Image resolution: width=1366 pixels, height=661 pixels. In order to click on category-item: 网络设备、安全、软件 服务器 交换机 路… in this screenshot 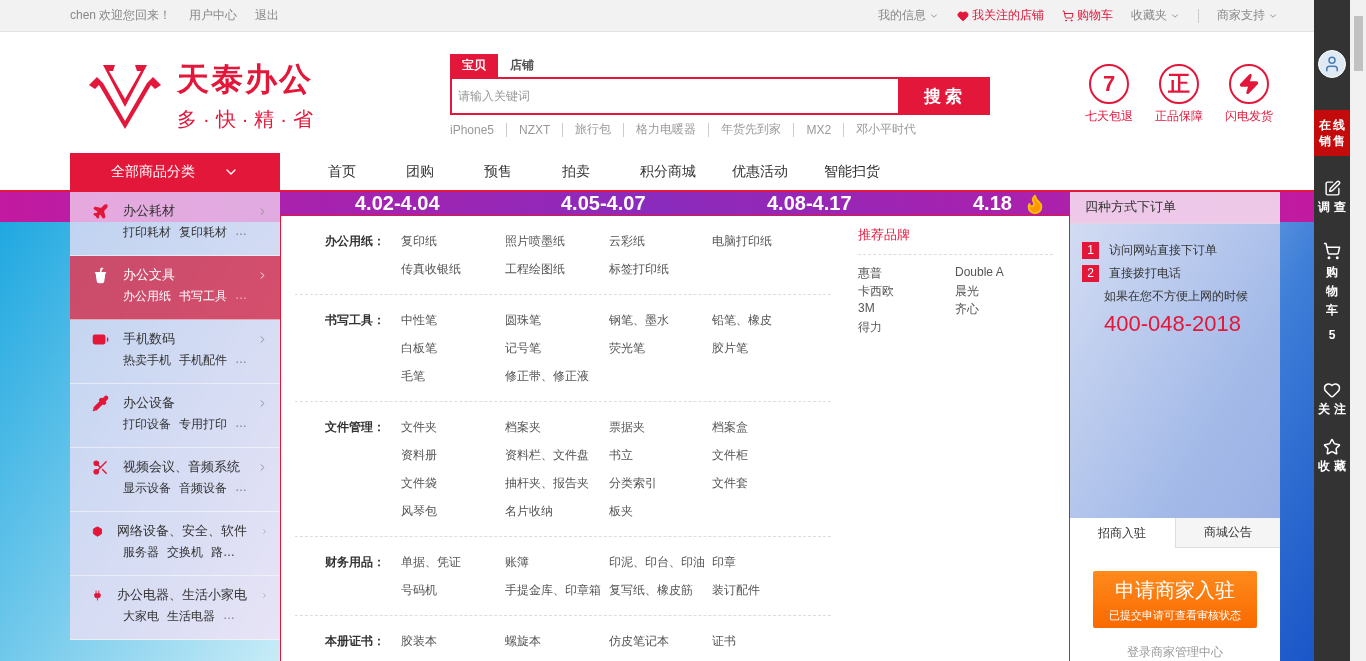, I will do `click(175, 544)`.